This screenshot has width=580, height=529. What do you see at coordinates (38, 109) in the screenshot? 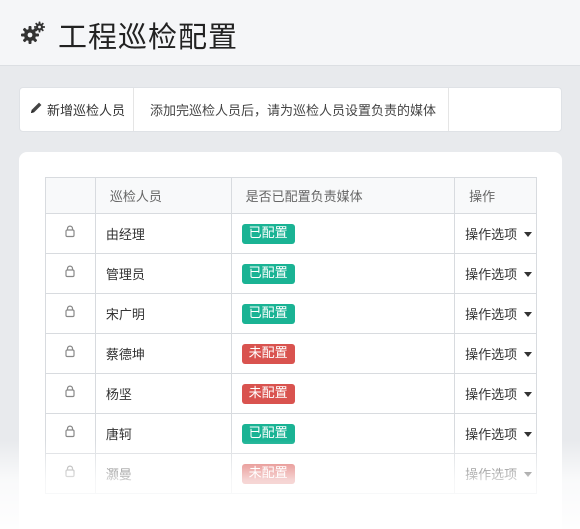
I see `pencil-icon` at bounding box center [38, 109].